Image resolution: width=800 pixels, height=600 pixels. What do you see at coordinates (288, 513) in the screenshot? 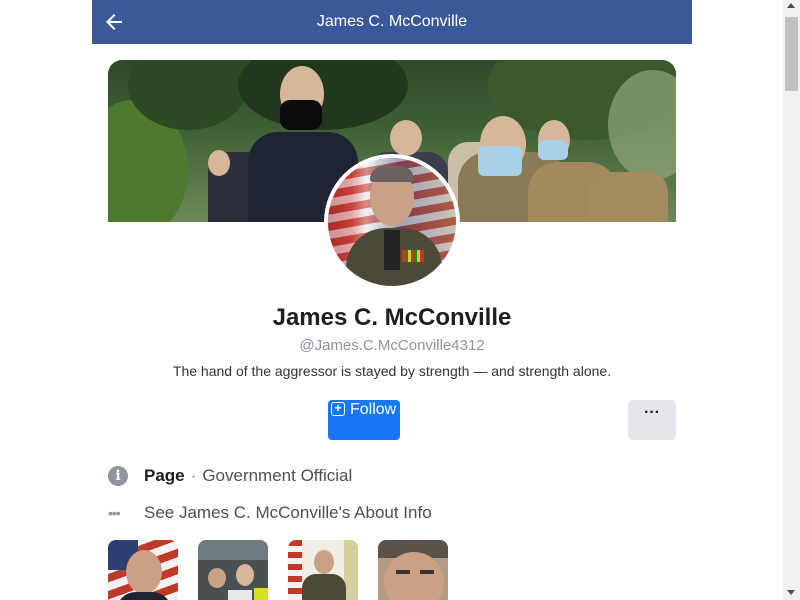
I see `about-info-link: See James C. McConville's About Info` at bounding box center [288, 513].